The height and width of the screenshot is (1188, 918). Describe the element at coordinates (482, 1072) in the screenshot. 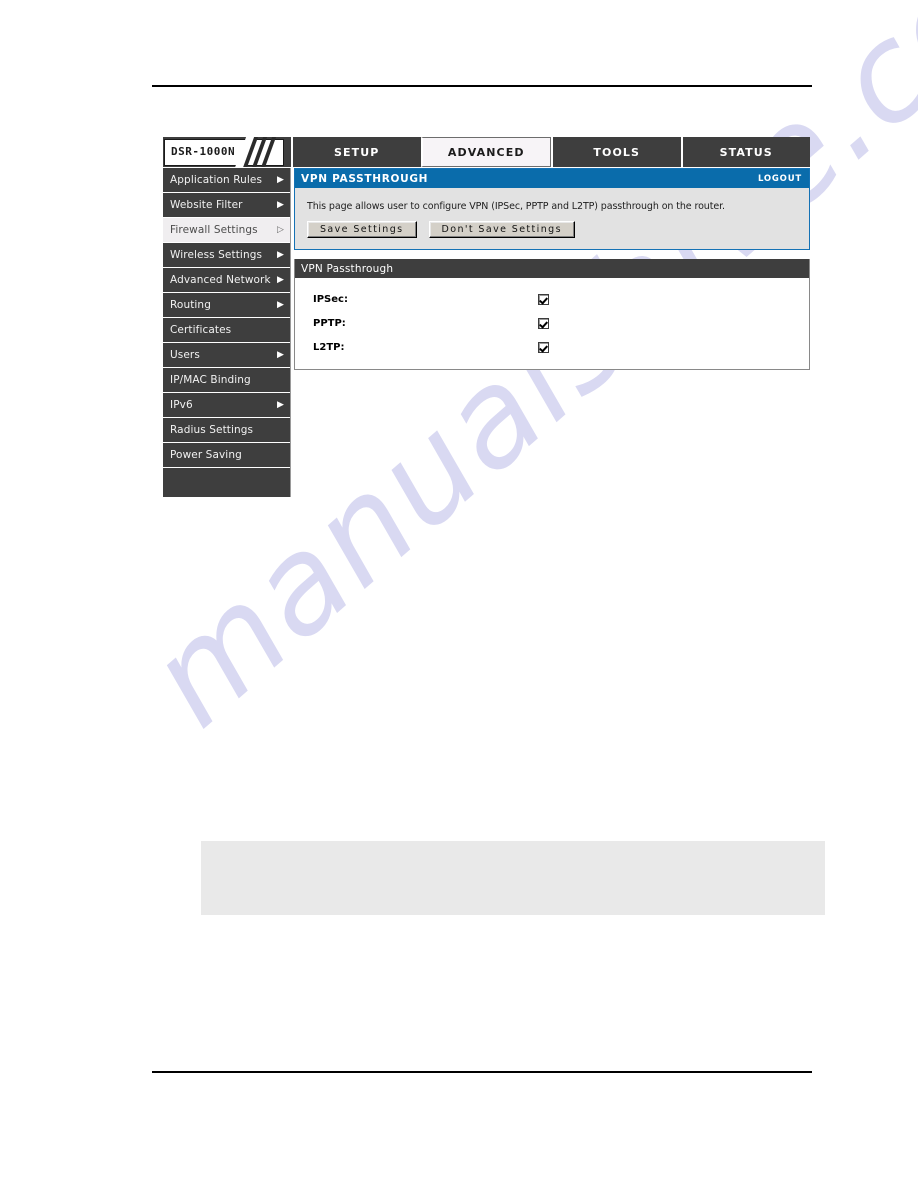

I see `page-footer-rule` at that location.